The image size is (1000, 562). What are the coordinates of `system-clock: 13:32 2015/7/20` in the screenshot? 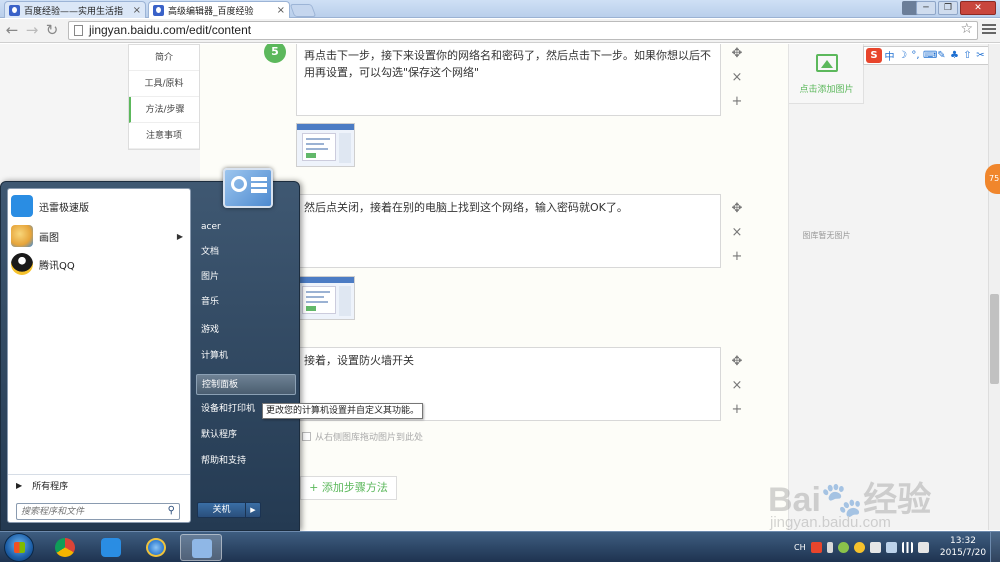 It's located at (963, 547).